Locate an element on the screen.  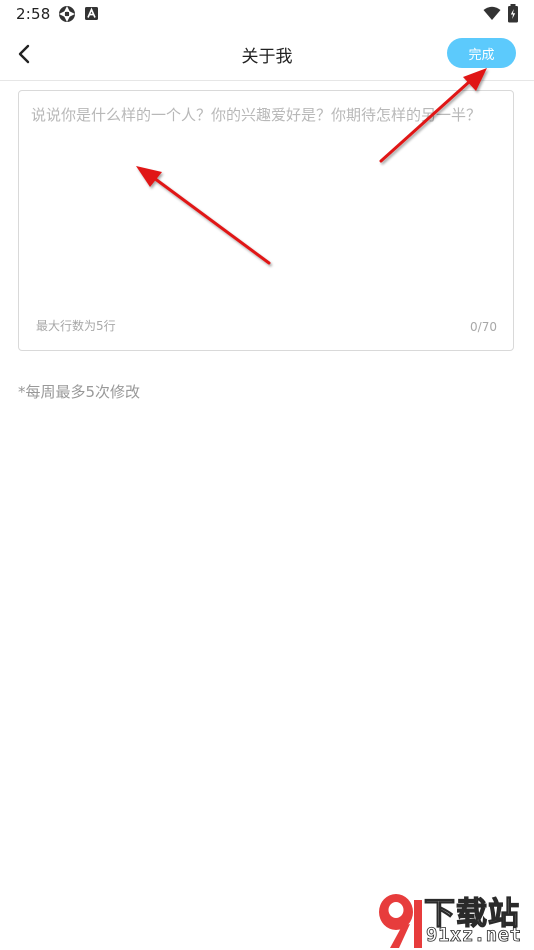
91-logo-icon is located at coordinates (400, 921).